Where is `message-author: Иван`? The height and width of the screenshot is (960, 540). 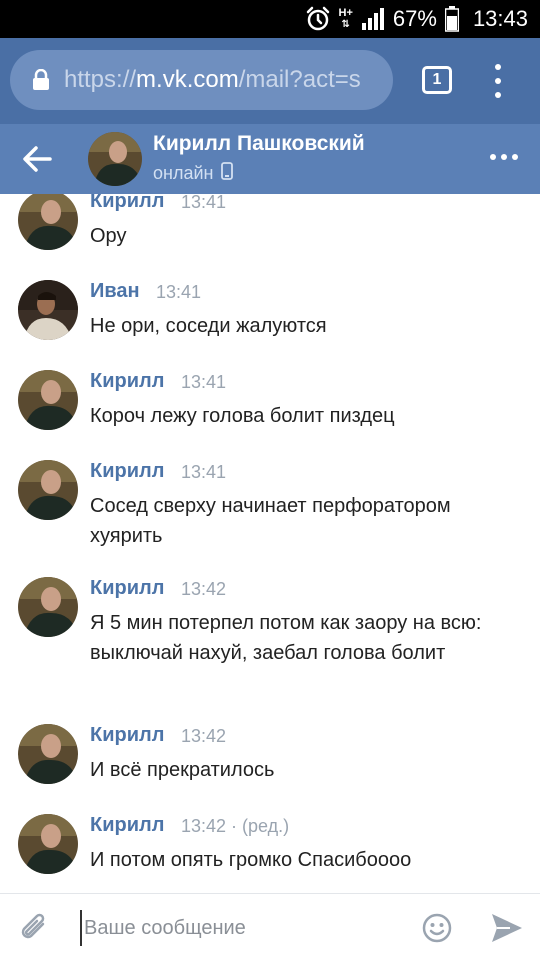 message-author: Иван is located at coordinates (115, 291).